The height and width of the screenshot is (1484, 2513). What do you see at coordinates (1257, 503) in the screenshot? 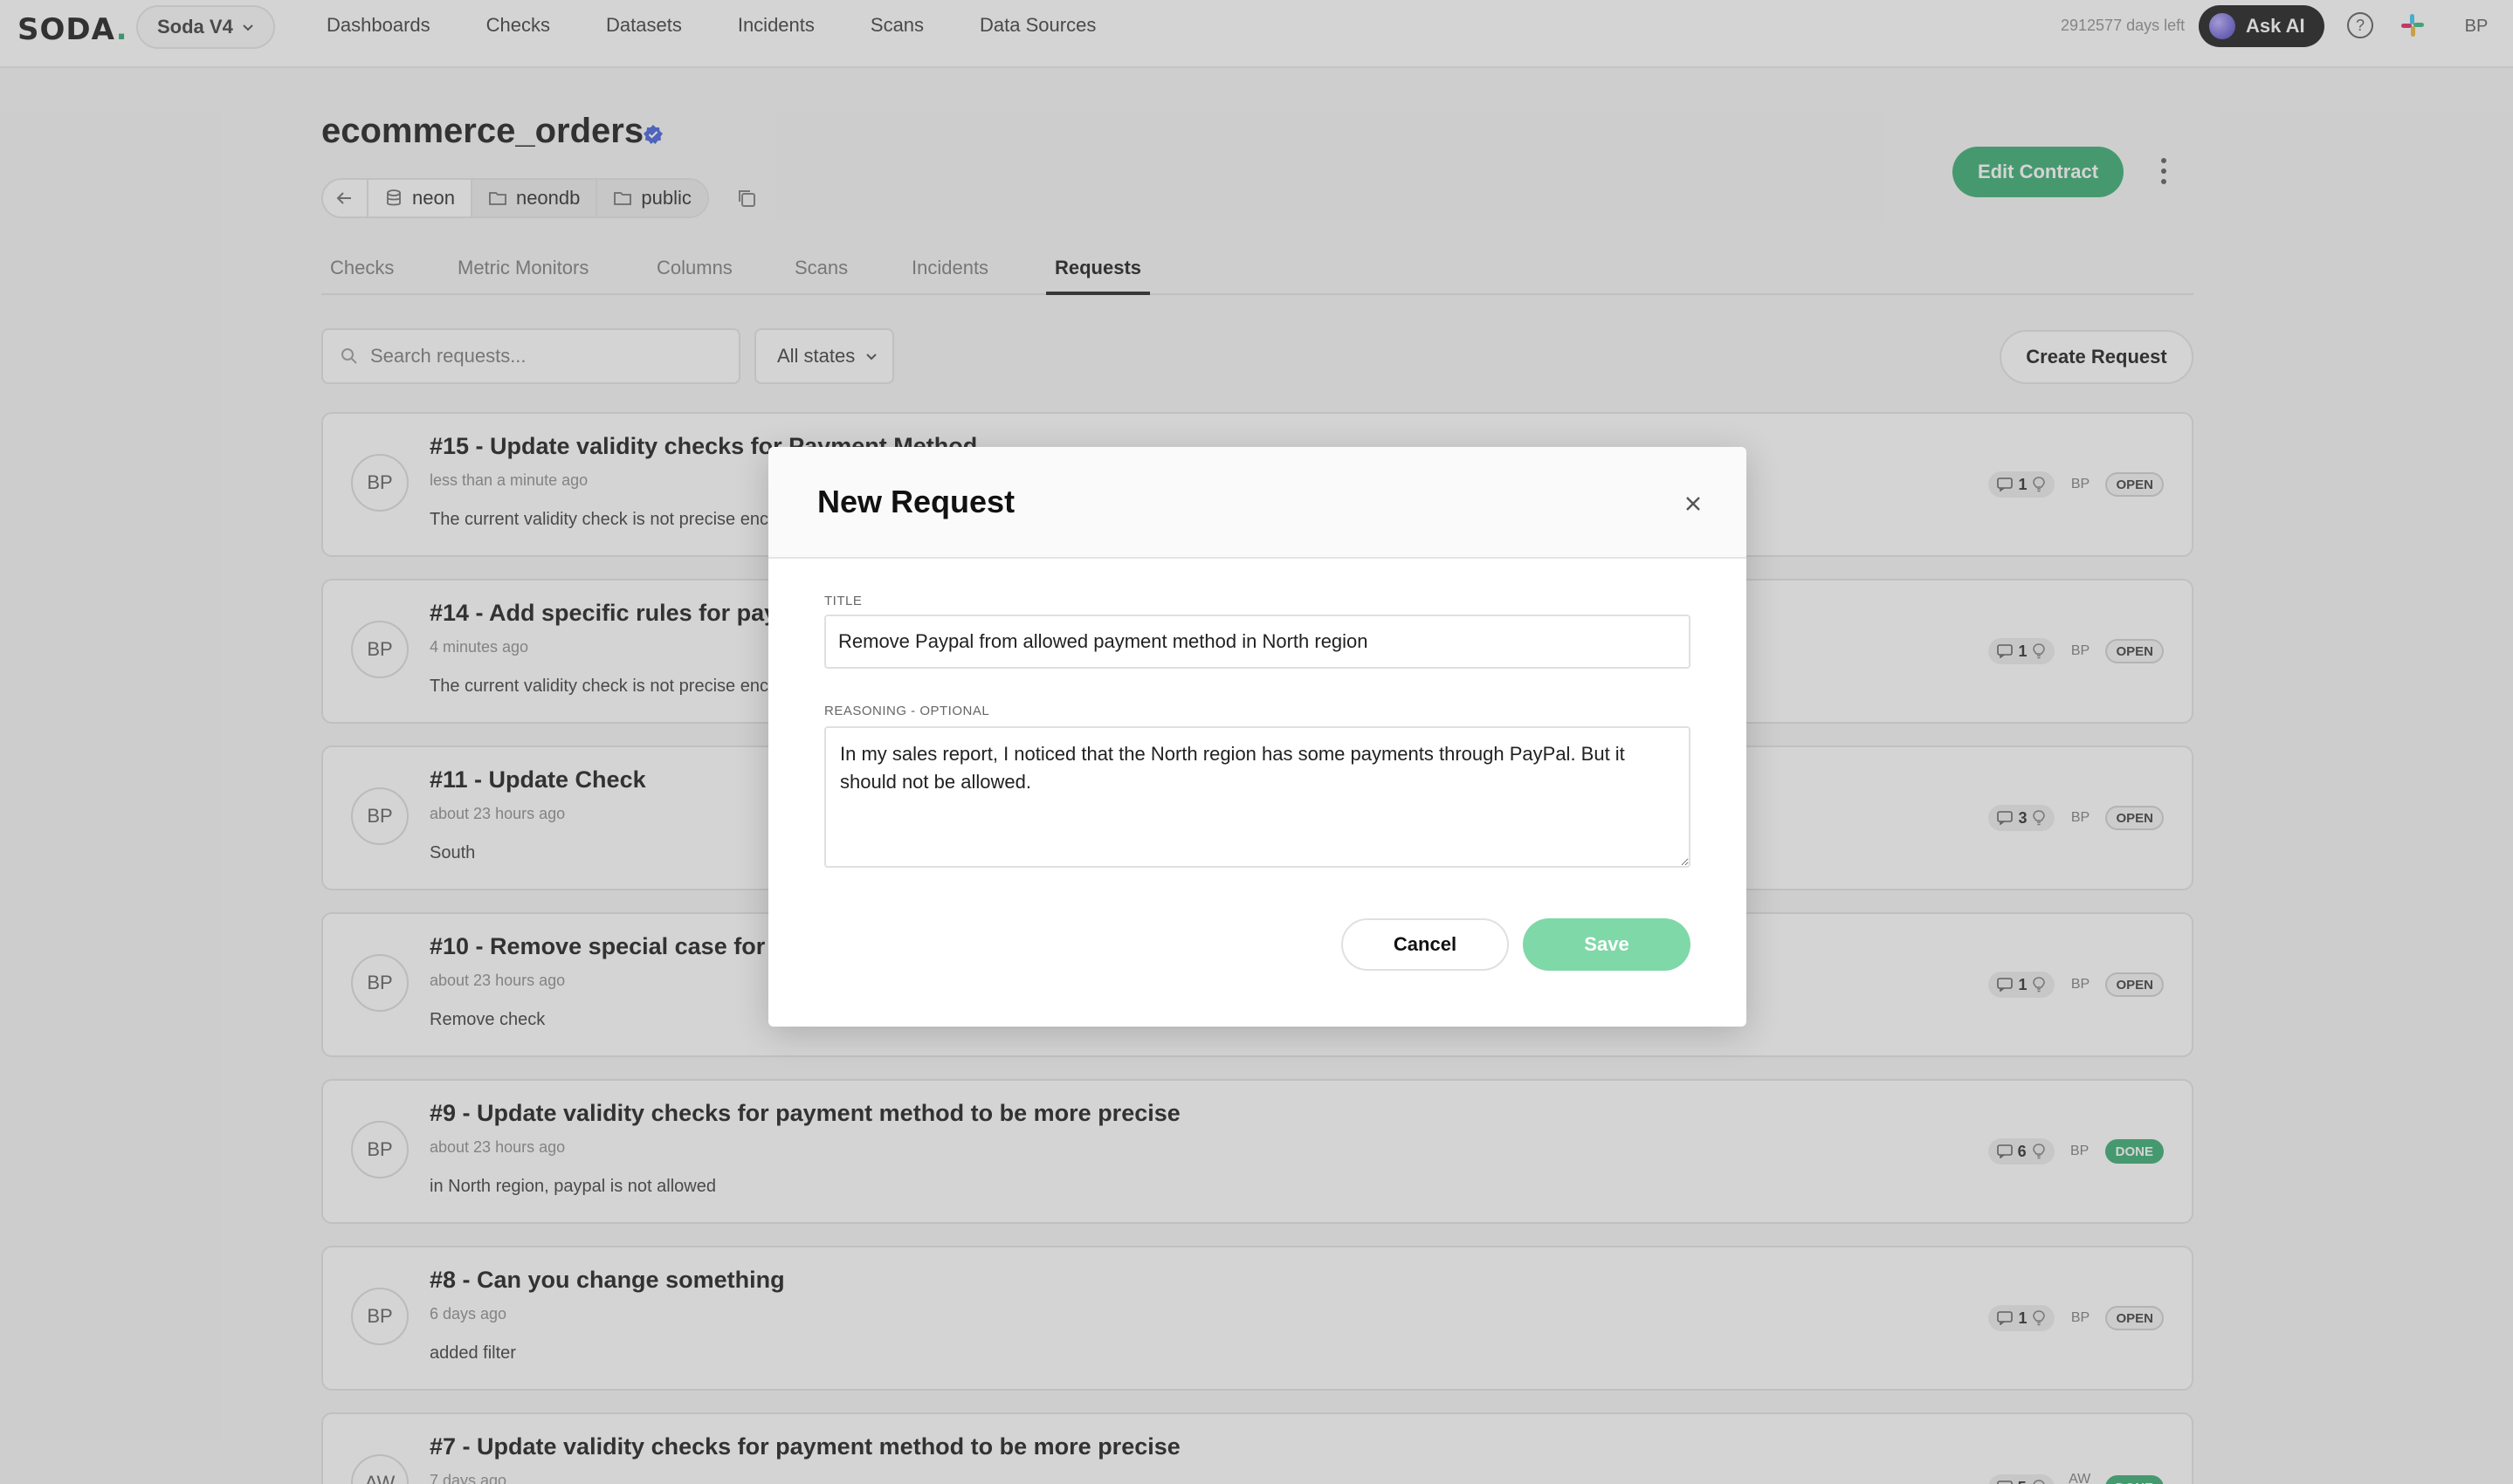
I see `dialog-header: New Request` at bounding box center [1257, 503].